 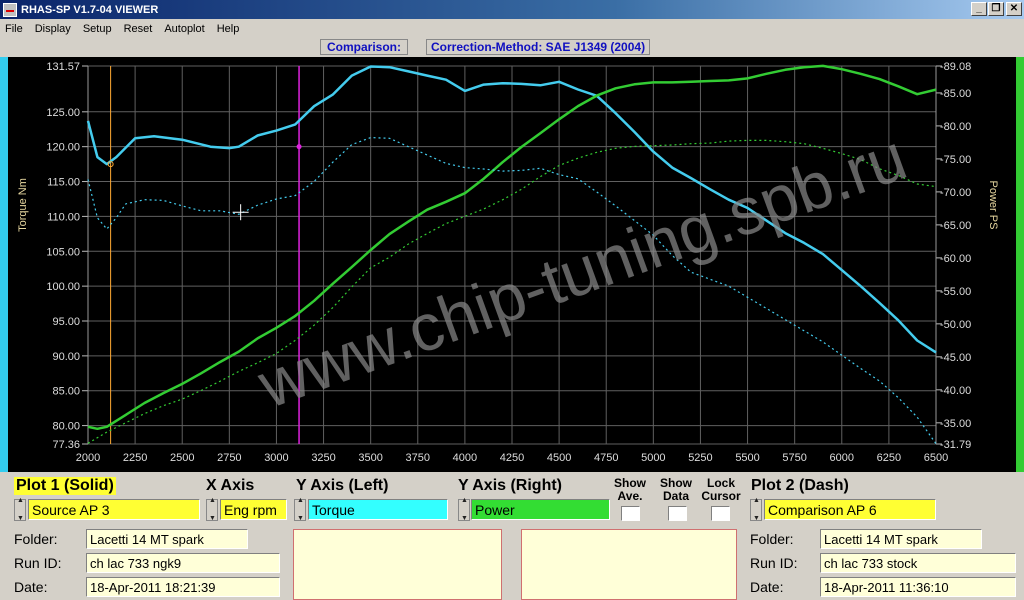 I want to click on window-title: RHAS-SP V1.7-04 VIEWER, so click(x=90, y=9).